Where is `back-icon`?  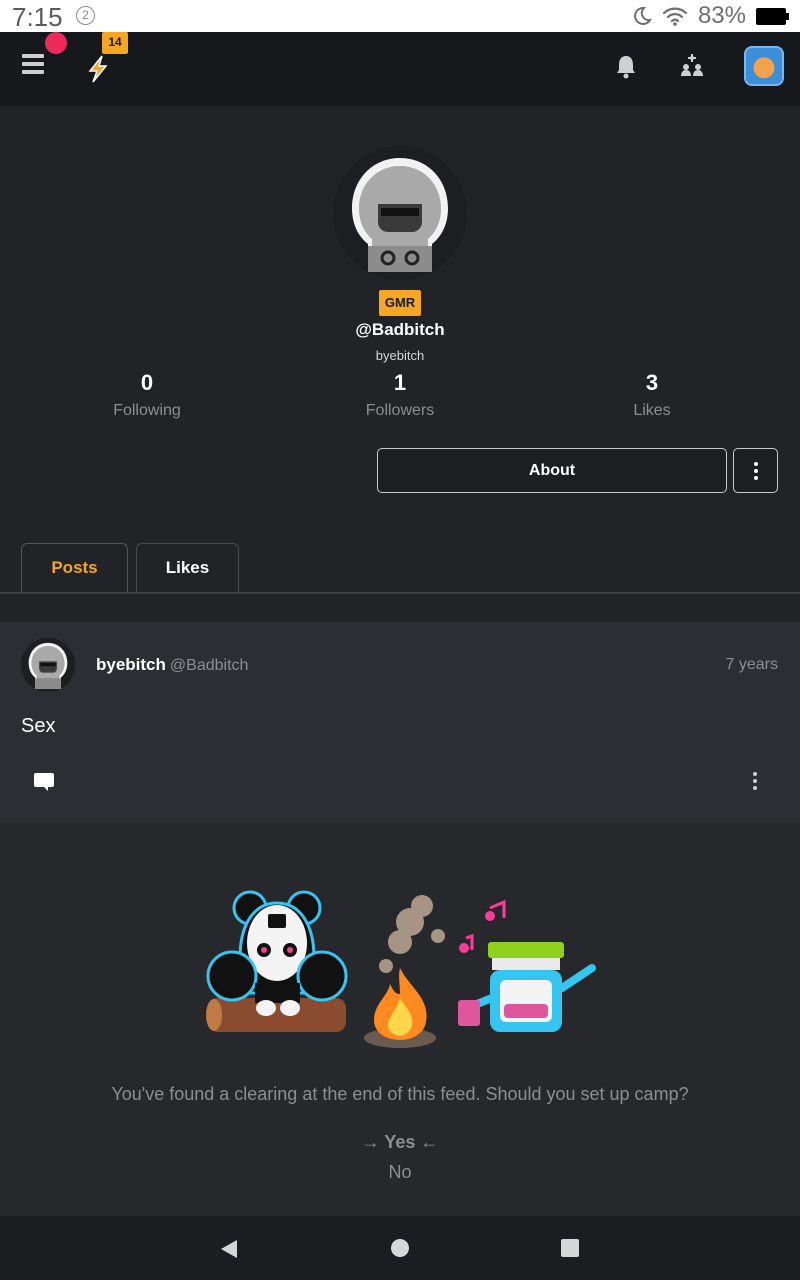 back-icon is located at coordinates (229, 1249).